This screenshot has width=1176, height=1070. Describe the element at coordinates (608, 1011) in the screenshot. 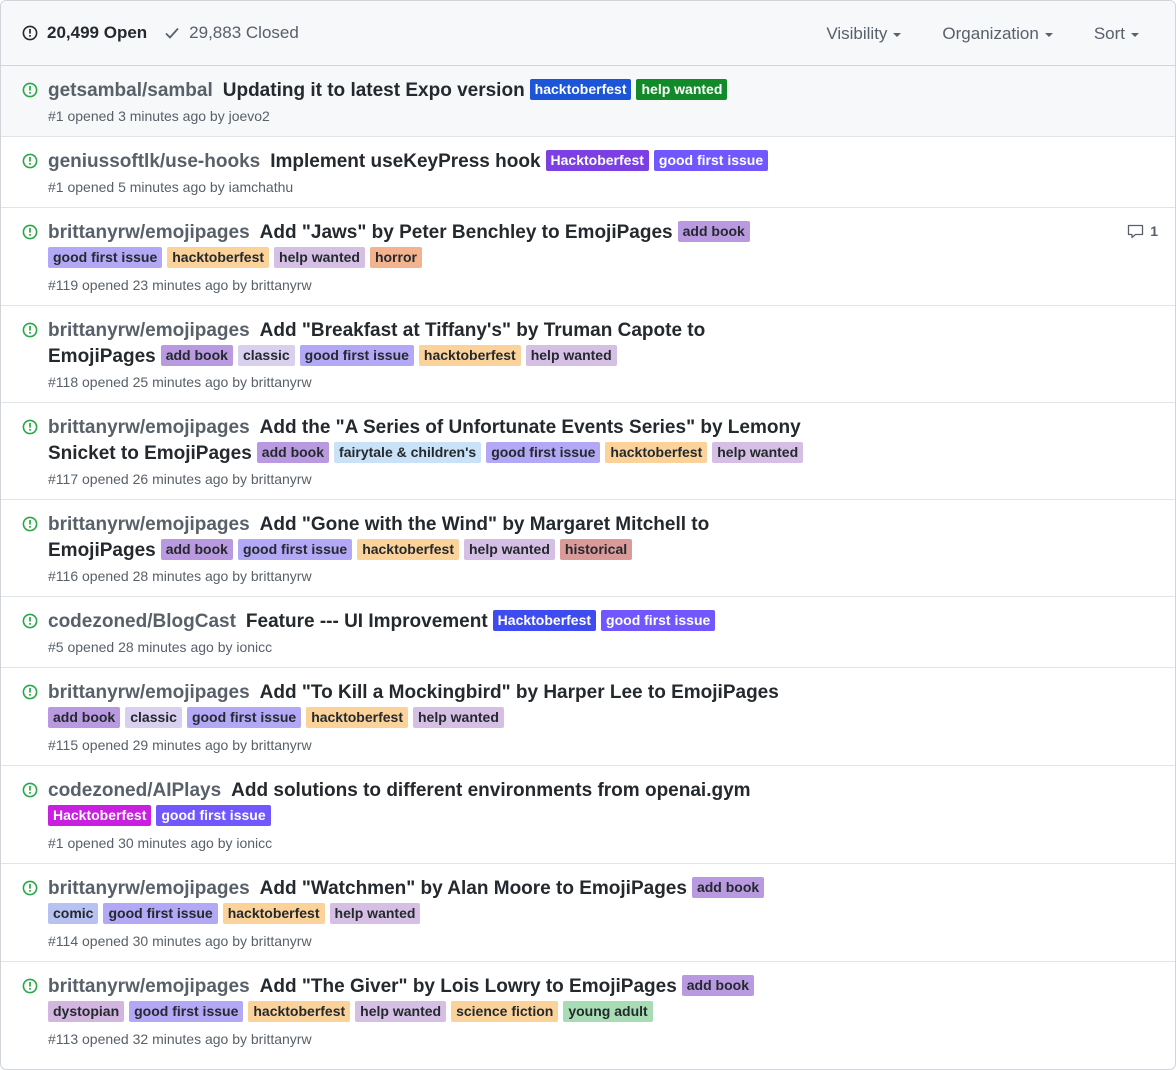

I see `issue-label: young adult` at that location.